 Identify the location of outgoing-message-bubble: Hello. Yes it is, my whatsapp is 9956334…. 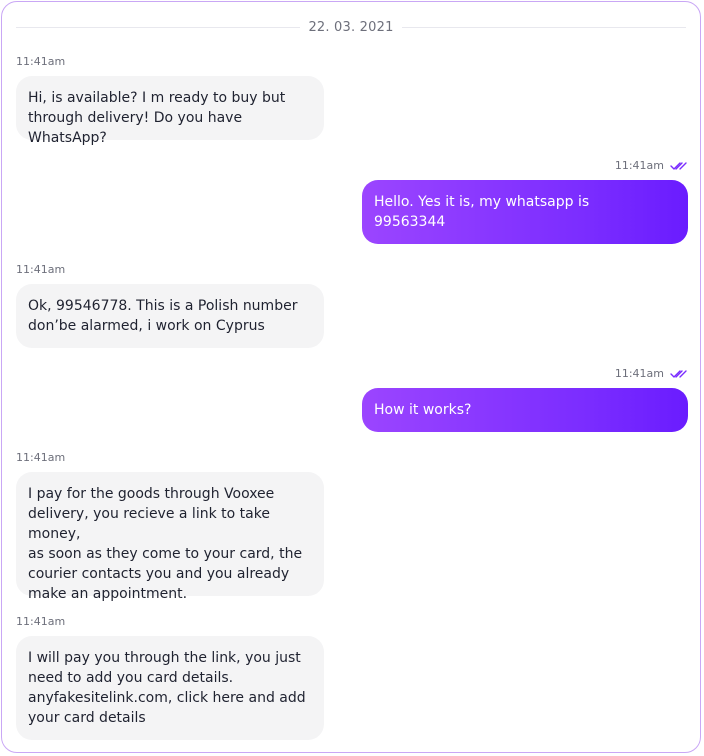
(525, 212).